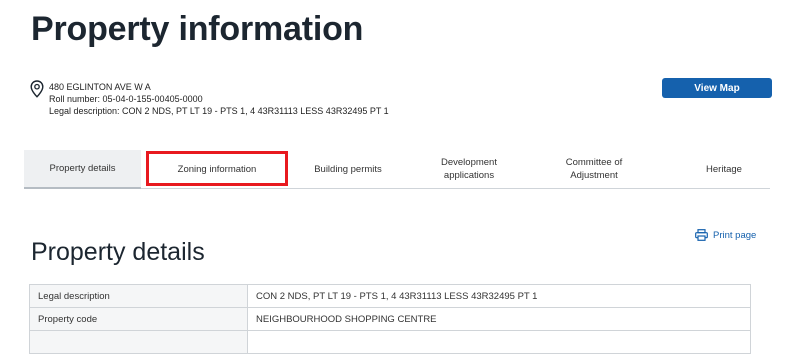  What do you see at coordinates (717, 88) in the screenshot?
I see `view-map-button: View Map` at bounding box center [717, 88].